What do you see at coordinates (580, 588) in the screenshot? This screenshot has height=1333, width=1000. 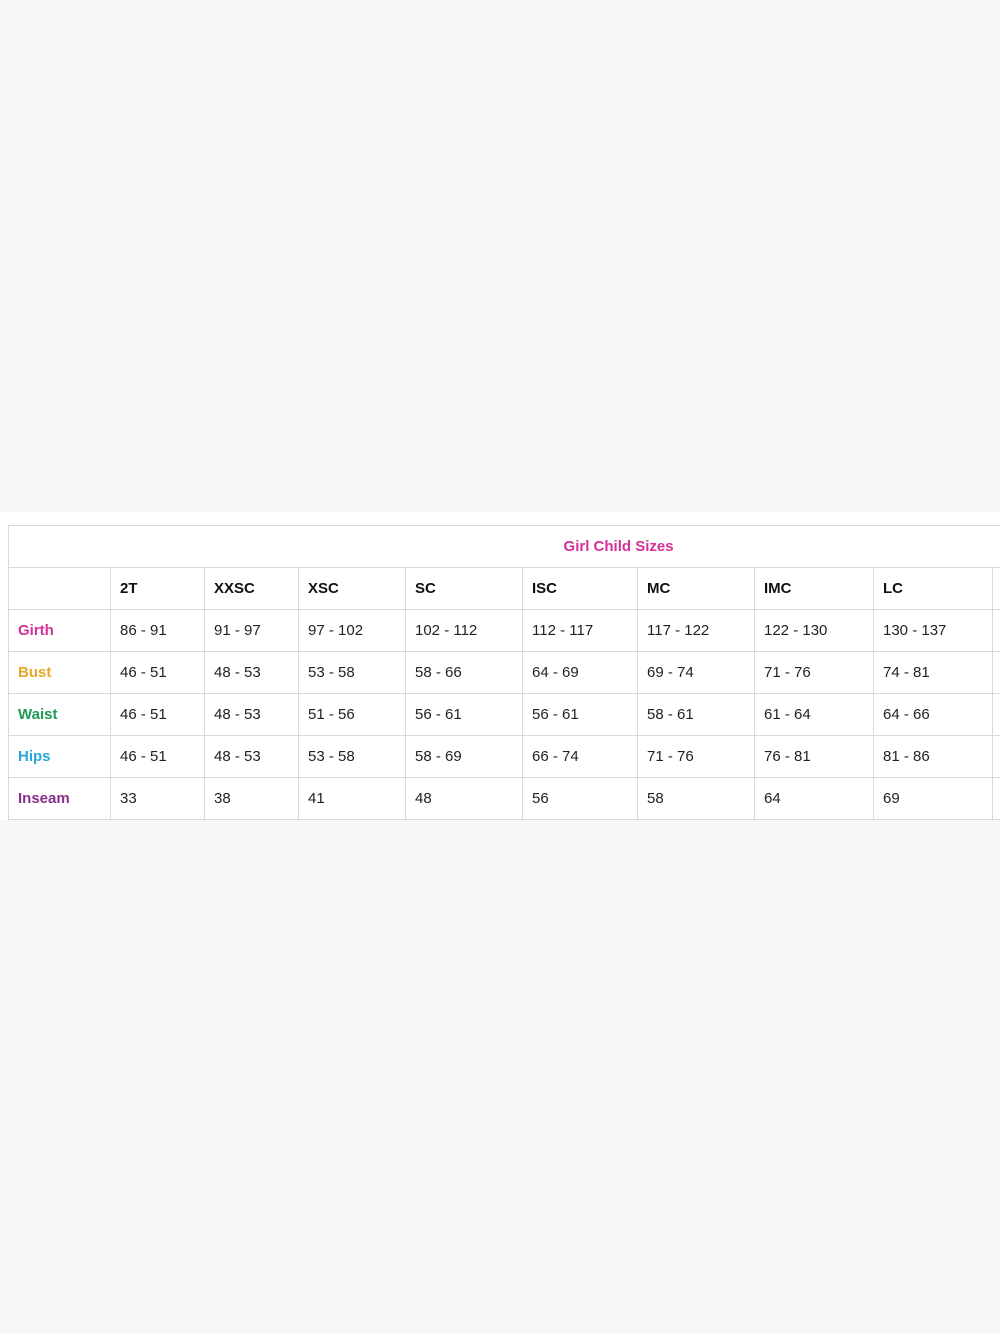 I see `size-header: ISC` at bounding box center [580, 588].